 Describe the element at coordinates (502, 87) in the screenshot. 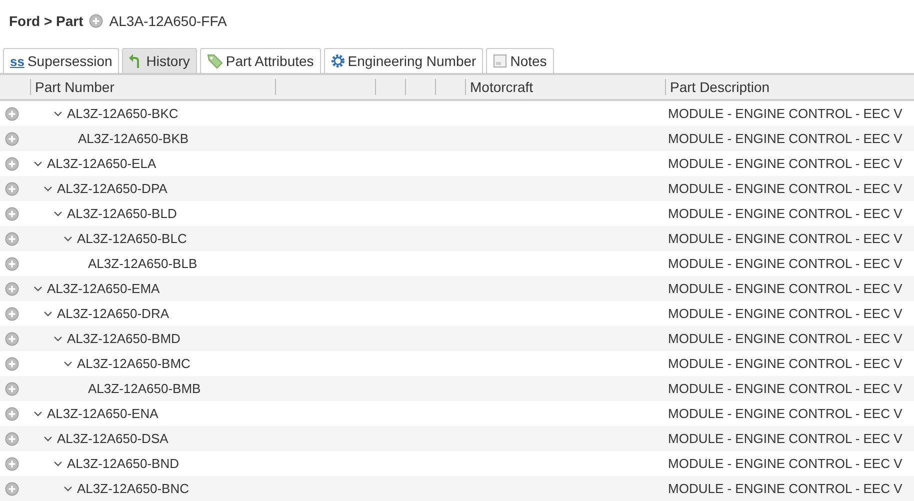

I see `column-header: Motorcraft` at that location.